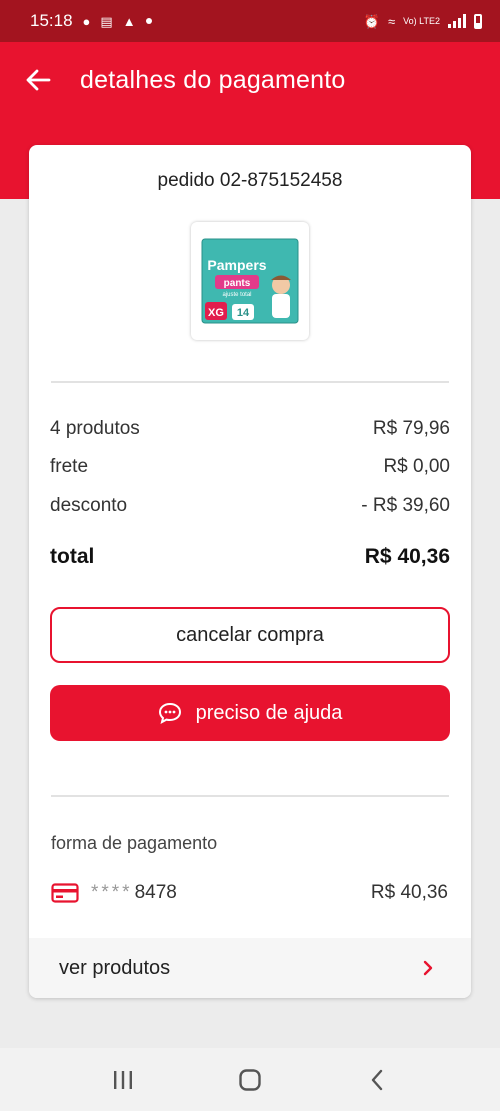 The width and height of the screenshot is (500, 1111). I want to click on recent-apps-button, so click(123, 1080).